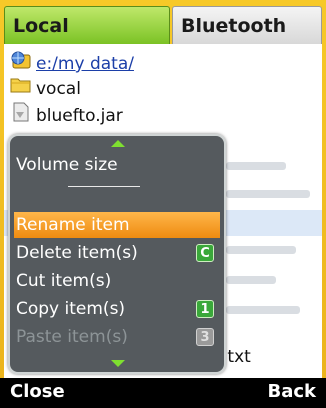 This screenshot has height=408, width=326. Describe the element at coordinates (118, 143) in the screenshot. I see `scroll-up-arrow-icon` at that location.